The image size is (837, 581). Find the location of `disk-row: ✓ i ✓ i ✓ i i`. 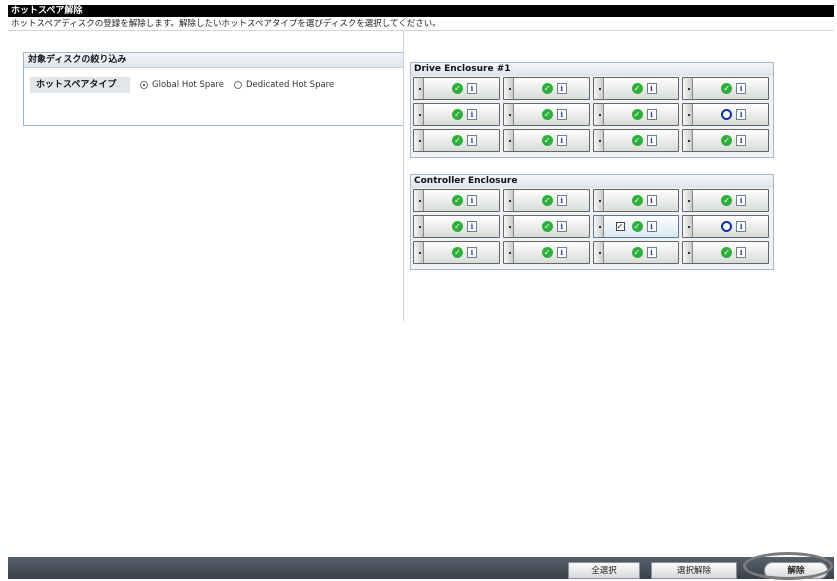

disk-row: ✓ i ✓ i ✓ i i is located at coordinates (592, 115).